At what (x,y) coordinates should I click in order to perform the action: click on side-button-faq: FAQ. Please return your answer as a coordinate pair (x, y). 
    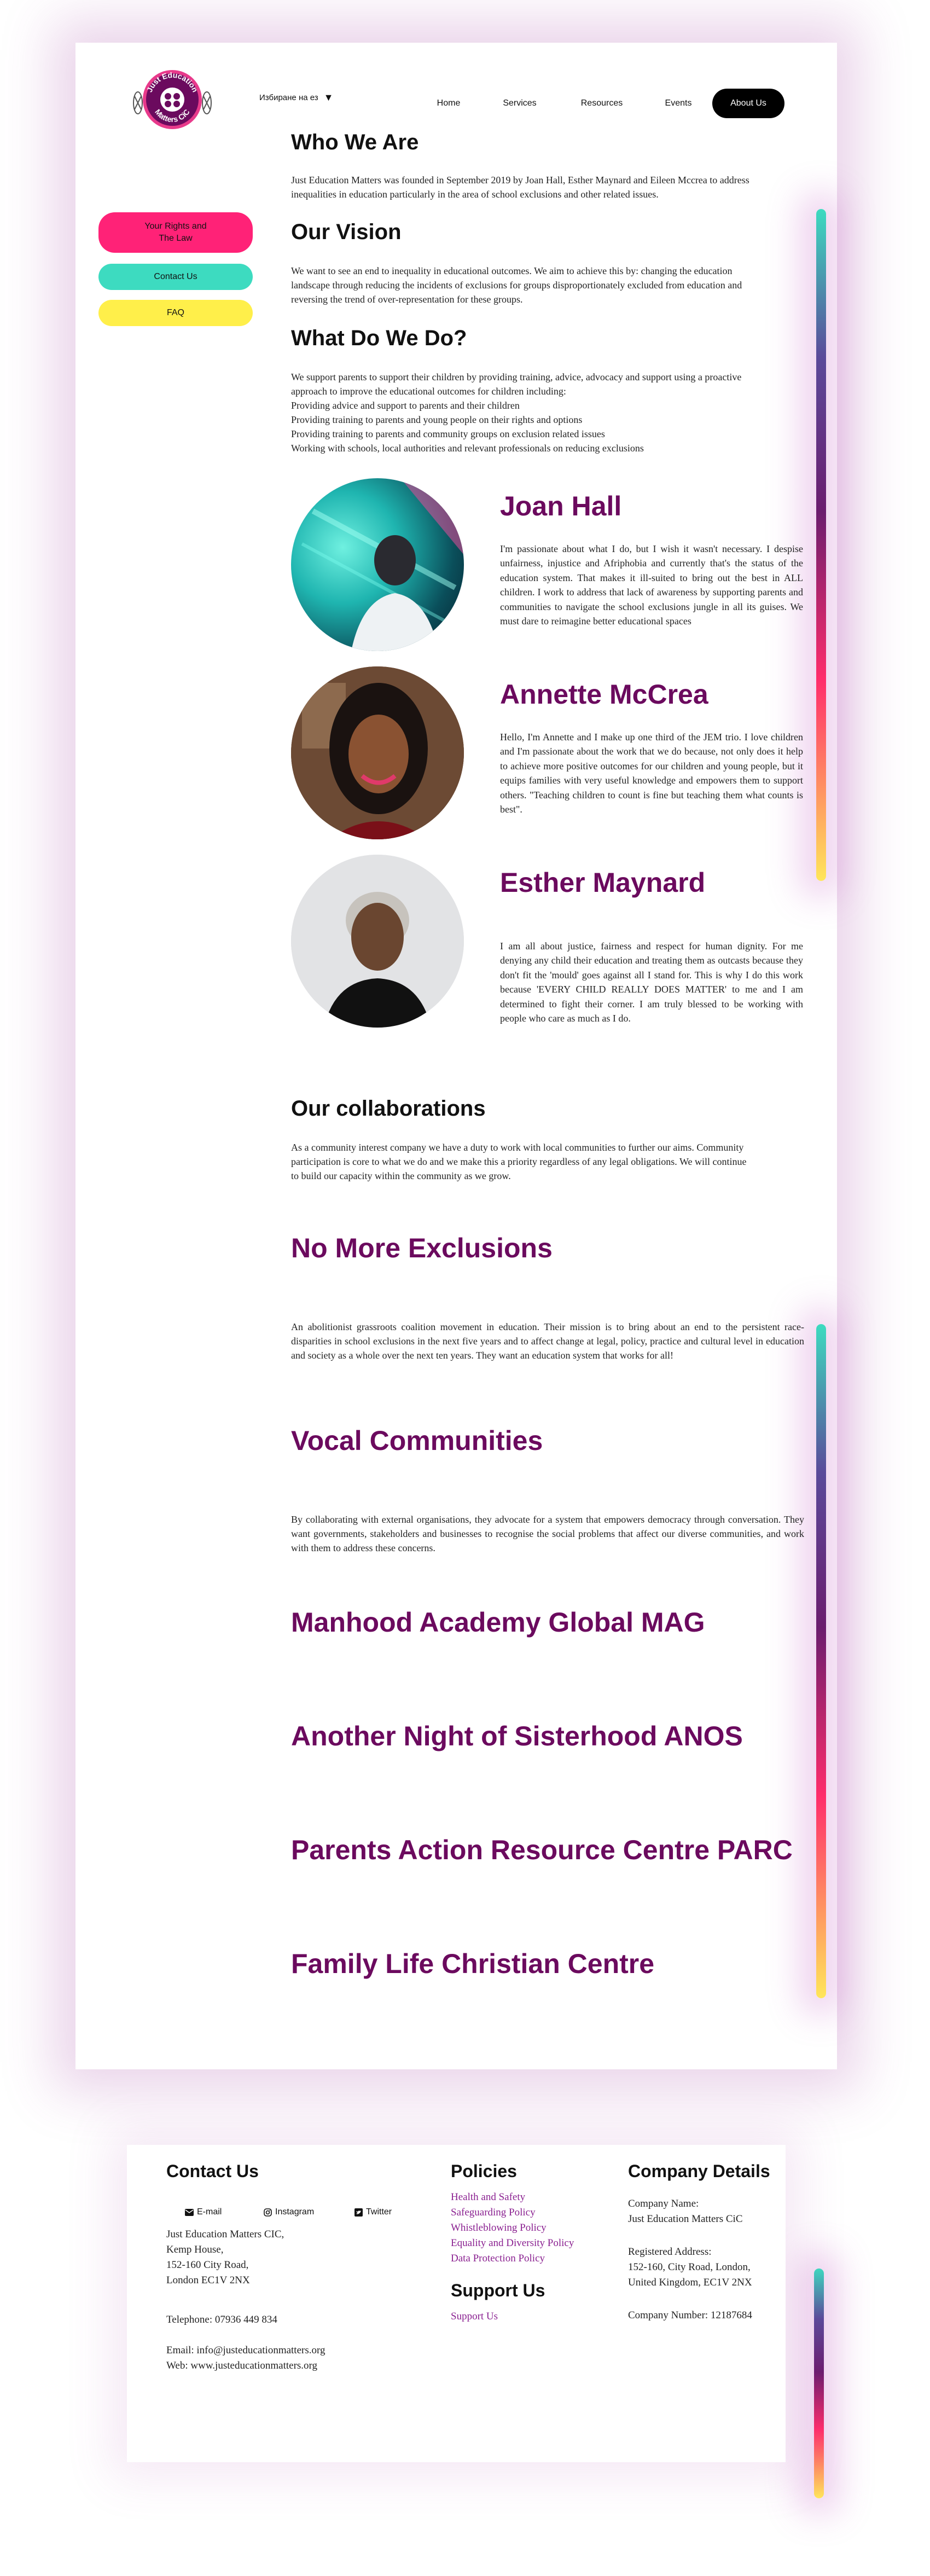
    Looking at the image, I should click on (176, 313).